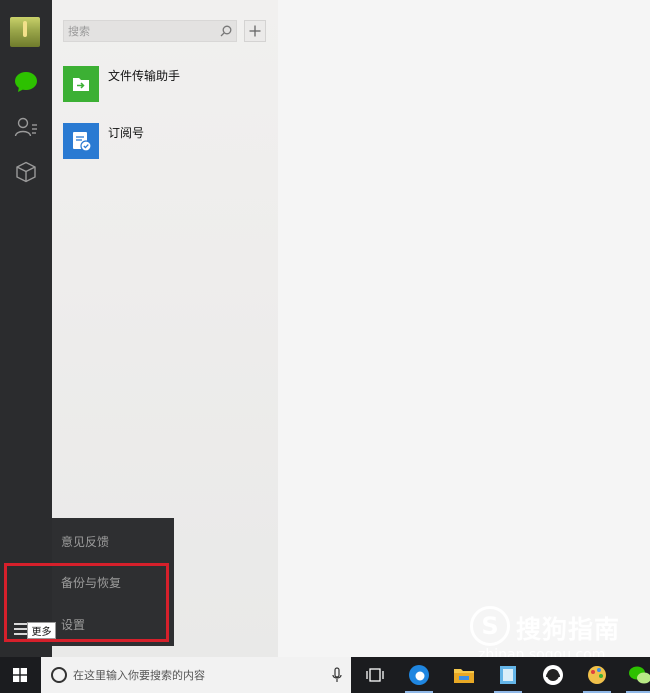  What do you see at coordinates (26, 82) in the screenshot?
I see `chat-icon` at bounding box center [26, 82].